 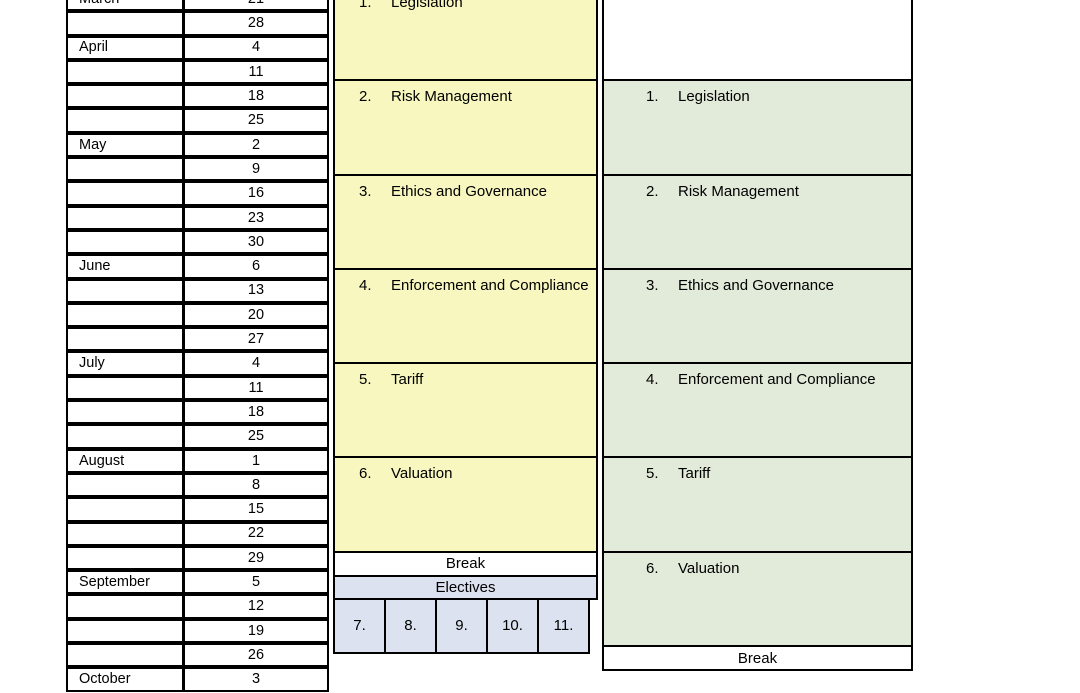 What do you see at coordinates (125, 582) in the screenshot?
I see `month-cell: September` at bounding box center [125, 582].